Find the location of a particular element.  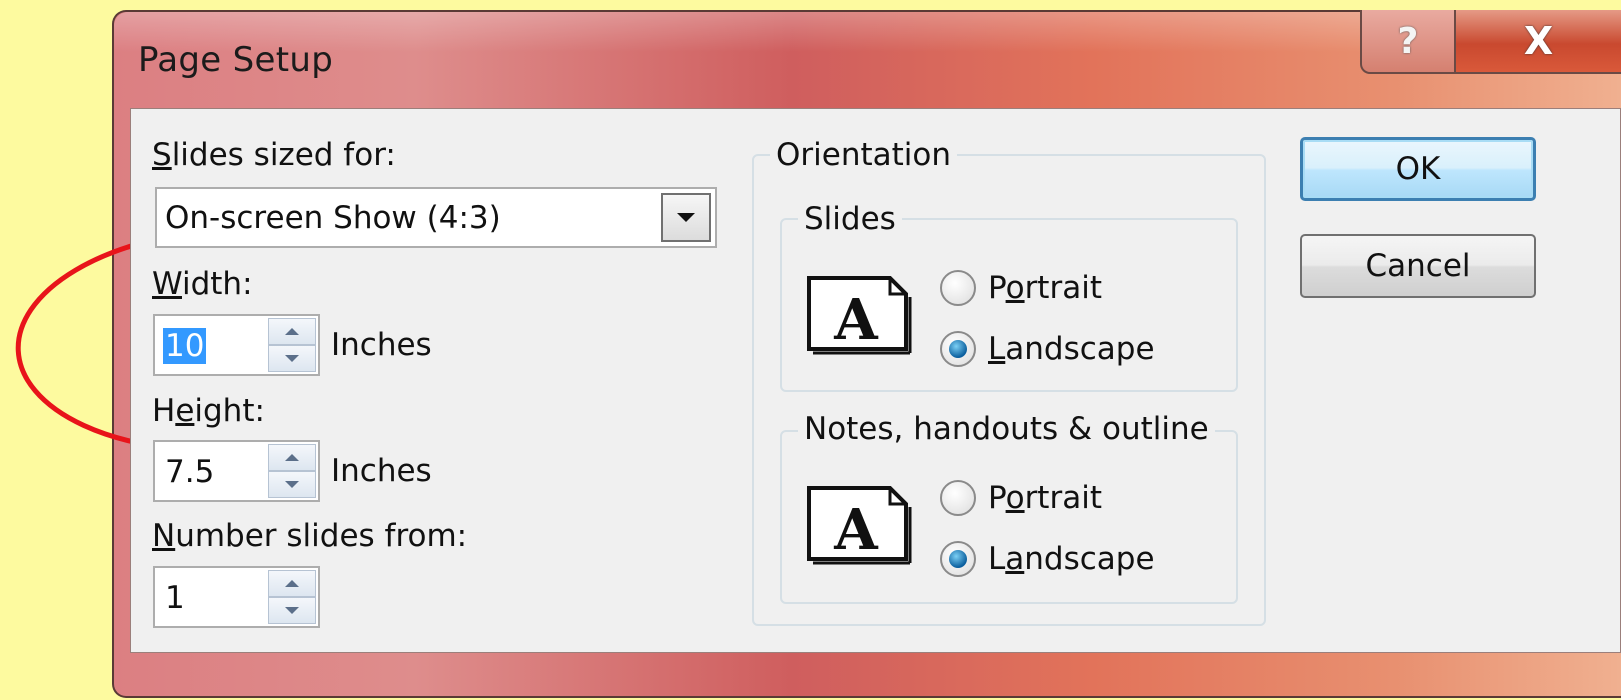

width-decrement-button is located at coordinates (292, 358).